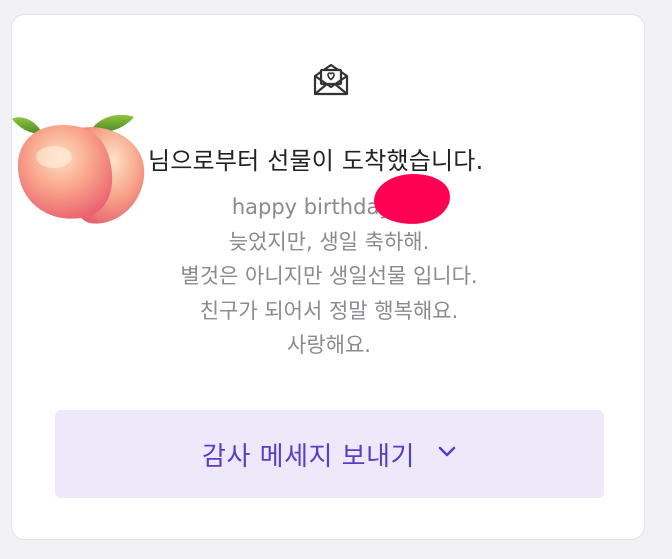 The image size is (672, 559). What do you see at coordinates (308, 456) in the screenshot?
I see `send-thanks-label: 감사 메세지 보내기` at bounding box center [308, 456].